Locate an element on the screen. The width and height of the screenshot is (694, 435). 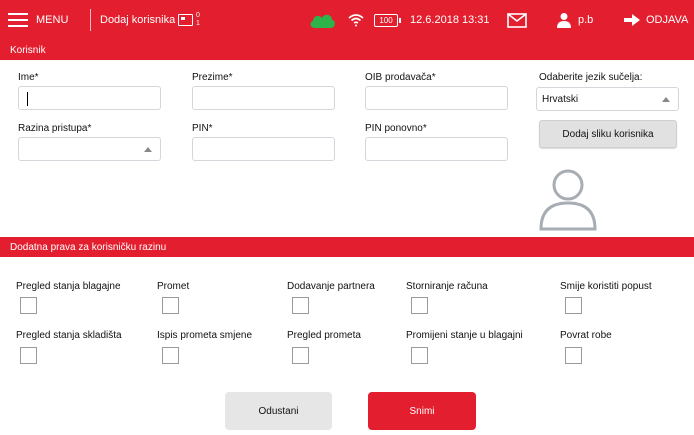
right-label: Povrat robe is located at coordinates (586, 335).